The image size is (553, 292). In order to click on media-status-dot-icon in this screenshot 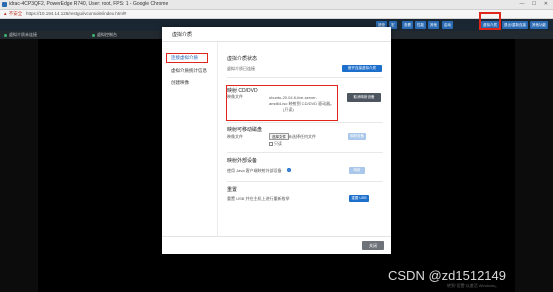, I will do `click(5, 35)`.